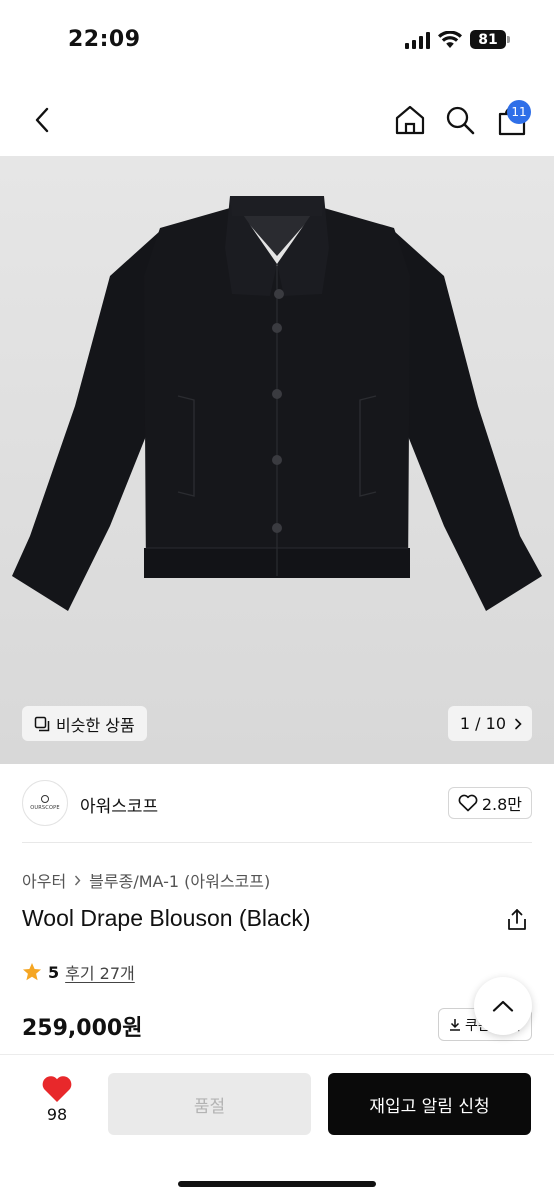  I want to click on brand-logo-mark-icon, so click(45, 799).